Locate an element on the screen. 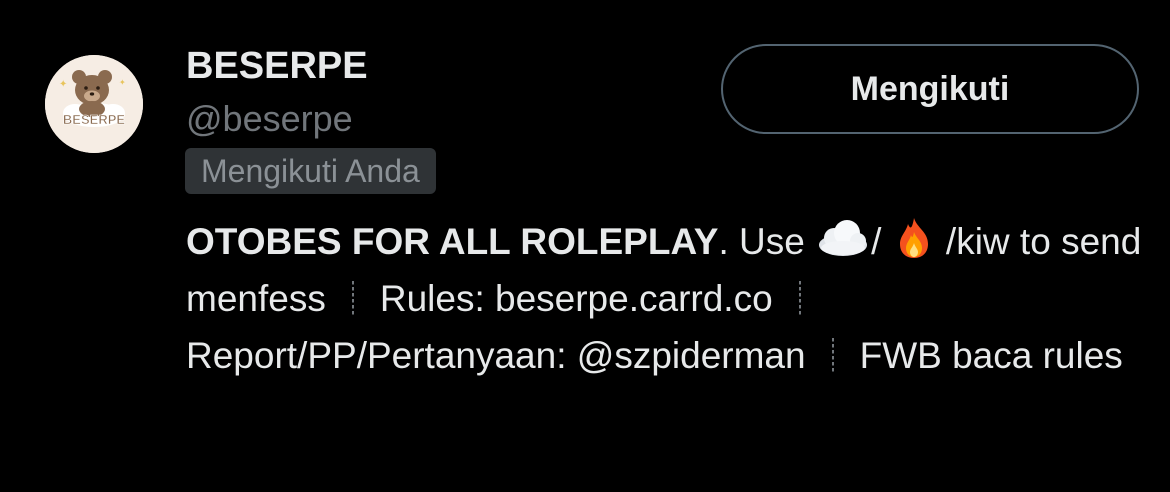 This screenshot has height=492, width=1170. bio-report-text: Report/PP/Pertanyaan: @szpiderman is located at coordinates (496, 355).